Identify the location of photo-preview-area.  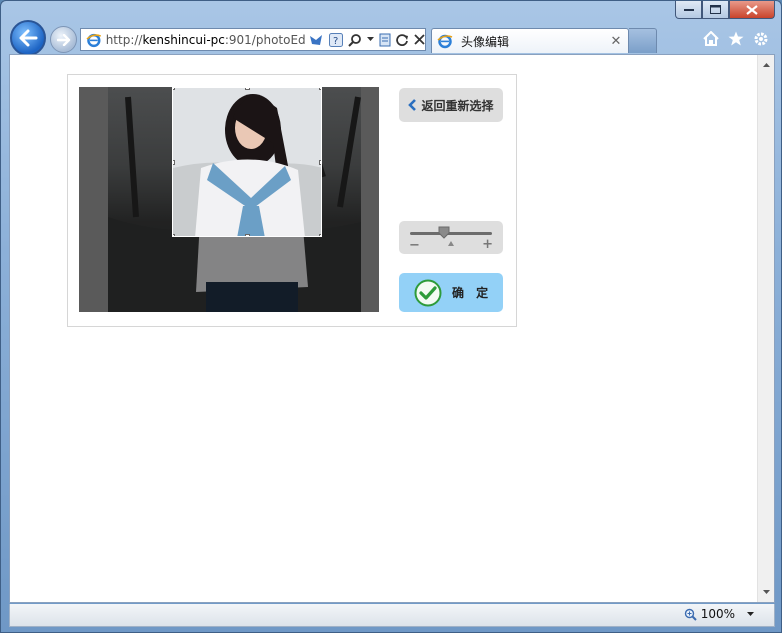
(229, 199).